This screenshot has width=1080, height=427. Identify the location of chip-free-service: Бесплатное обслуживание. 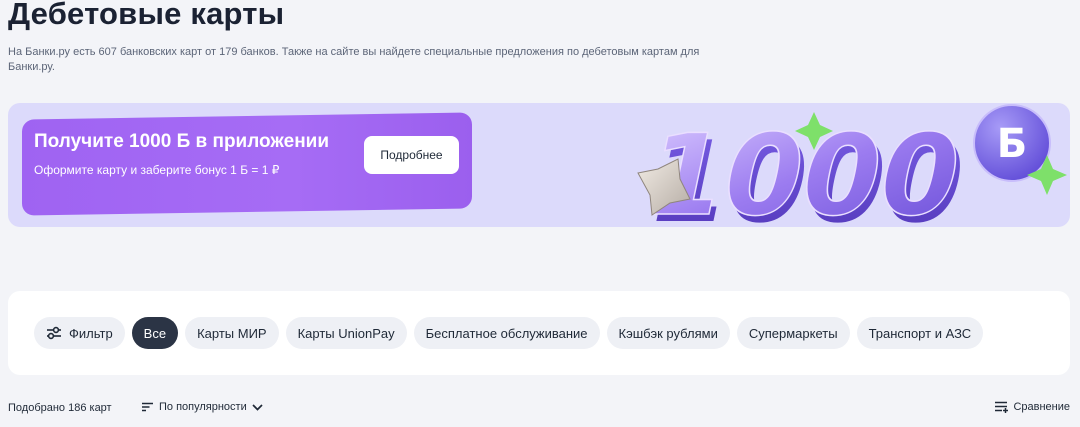
(506, 333).